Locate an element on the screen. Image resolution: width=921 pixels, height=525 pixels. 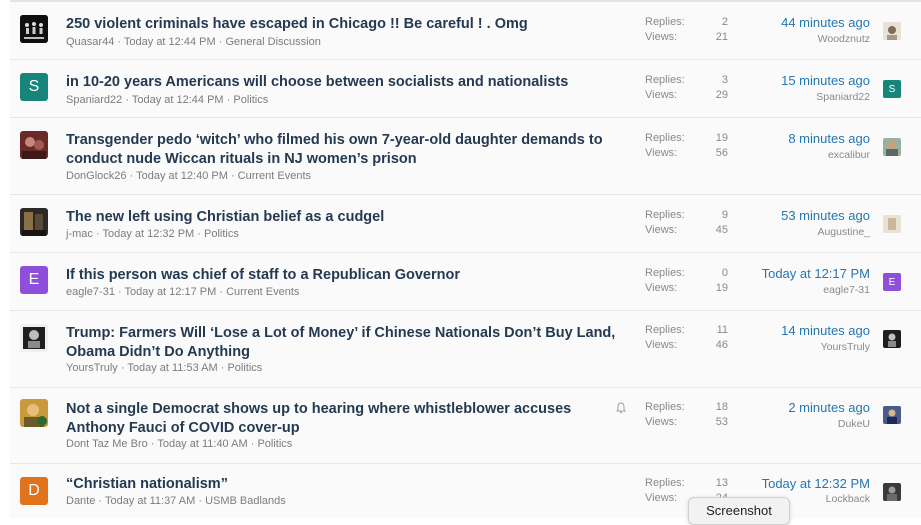
last-poster-avatar: E is located at coordinates (892, 282).